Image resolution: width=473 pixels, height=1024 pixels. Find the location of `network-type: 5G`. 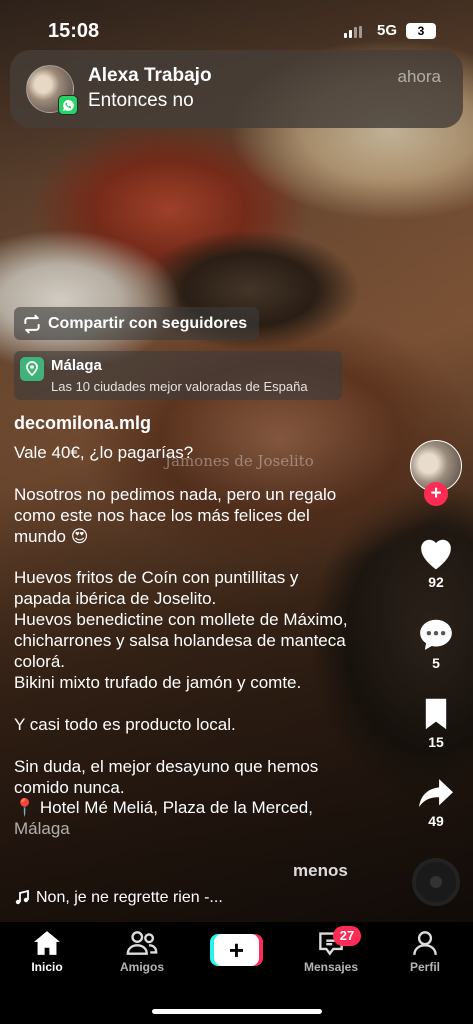

network-type: 5G is located at coordinates (387, 30).